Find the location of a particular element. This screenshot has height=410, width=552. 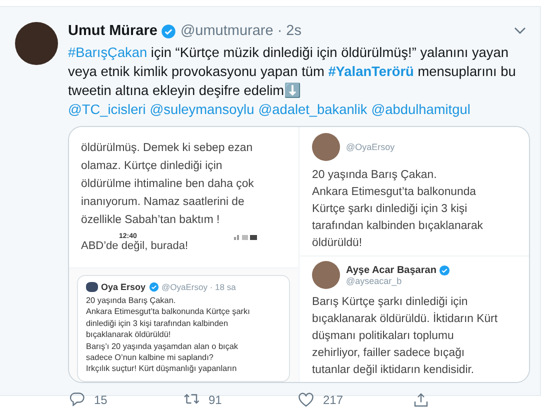

author-name: Ayşe Acar Başaran is located at coordinates (391, 270).